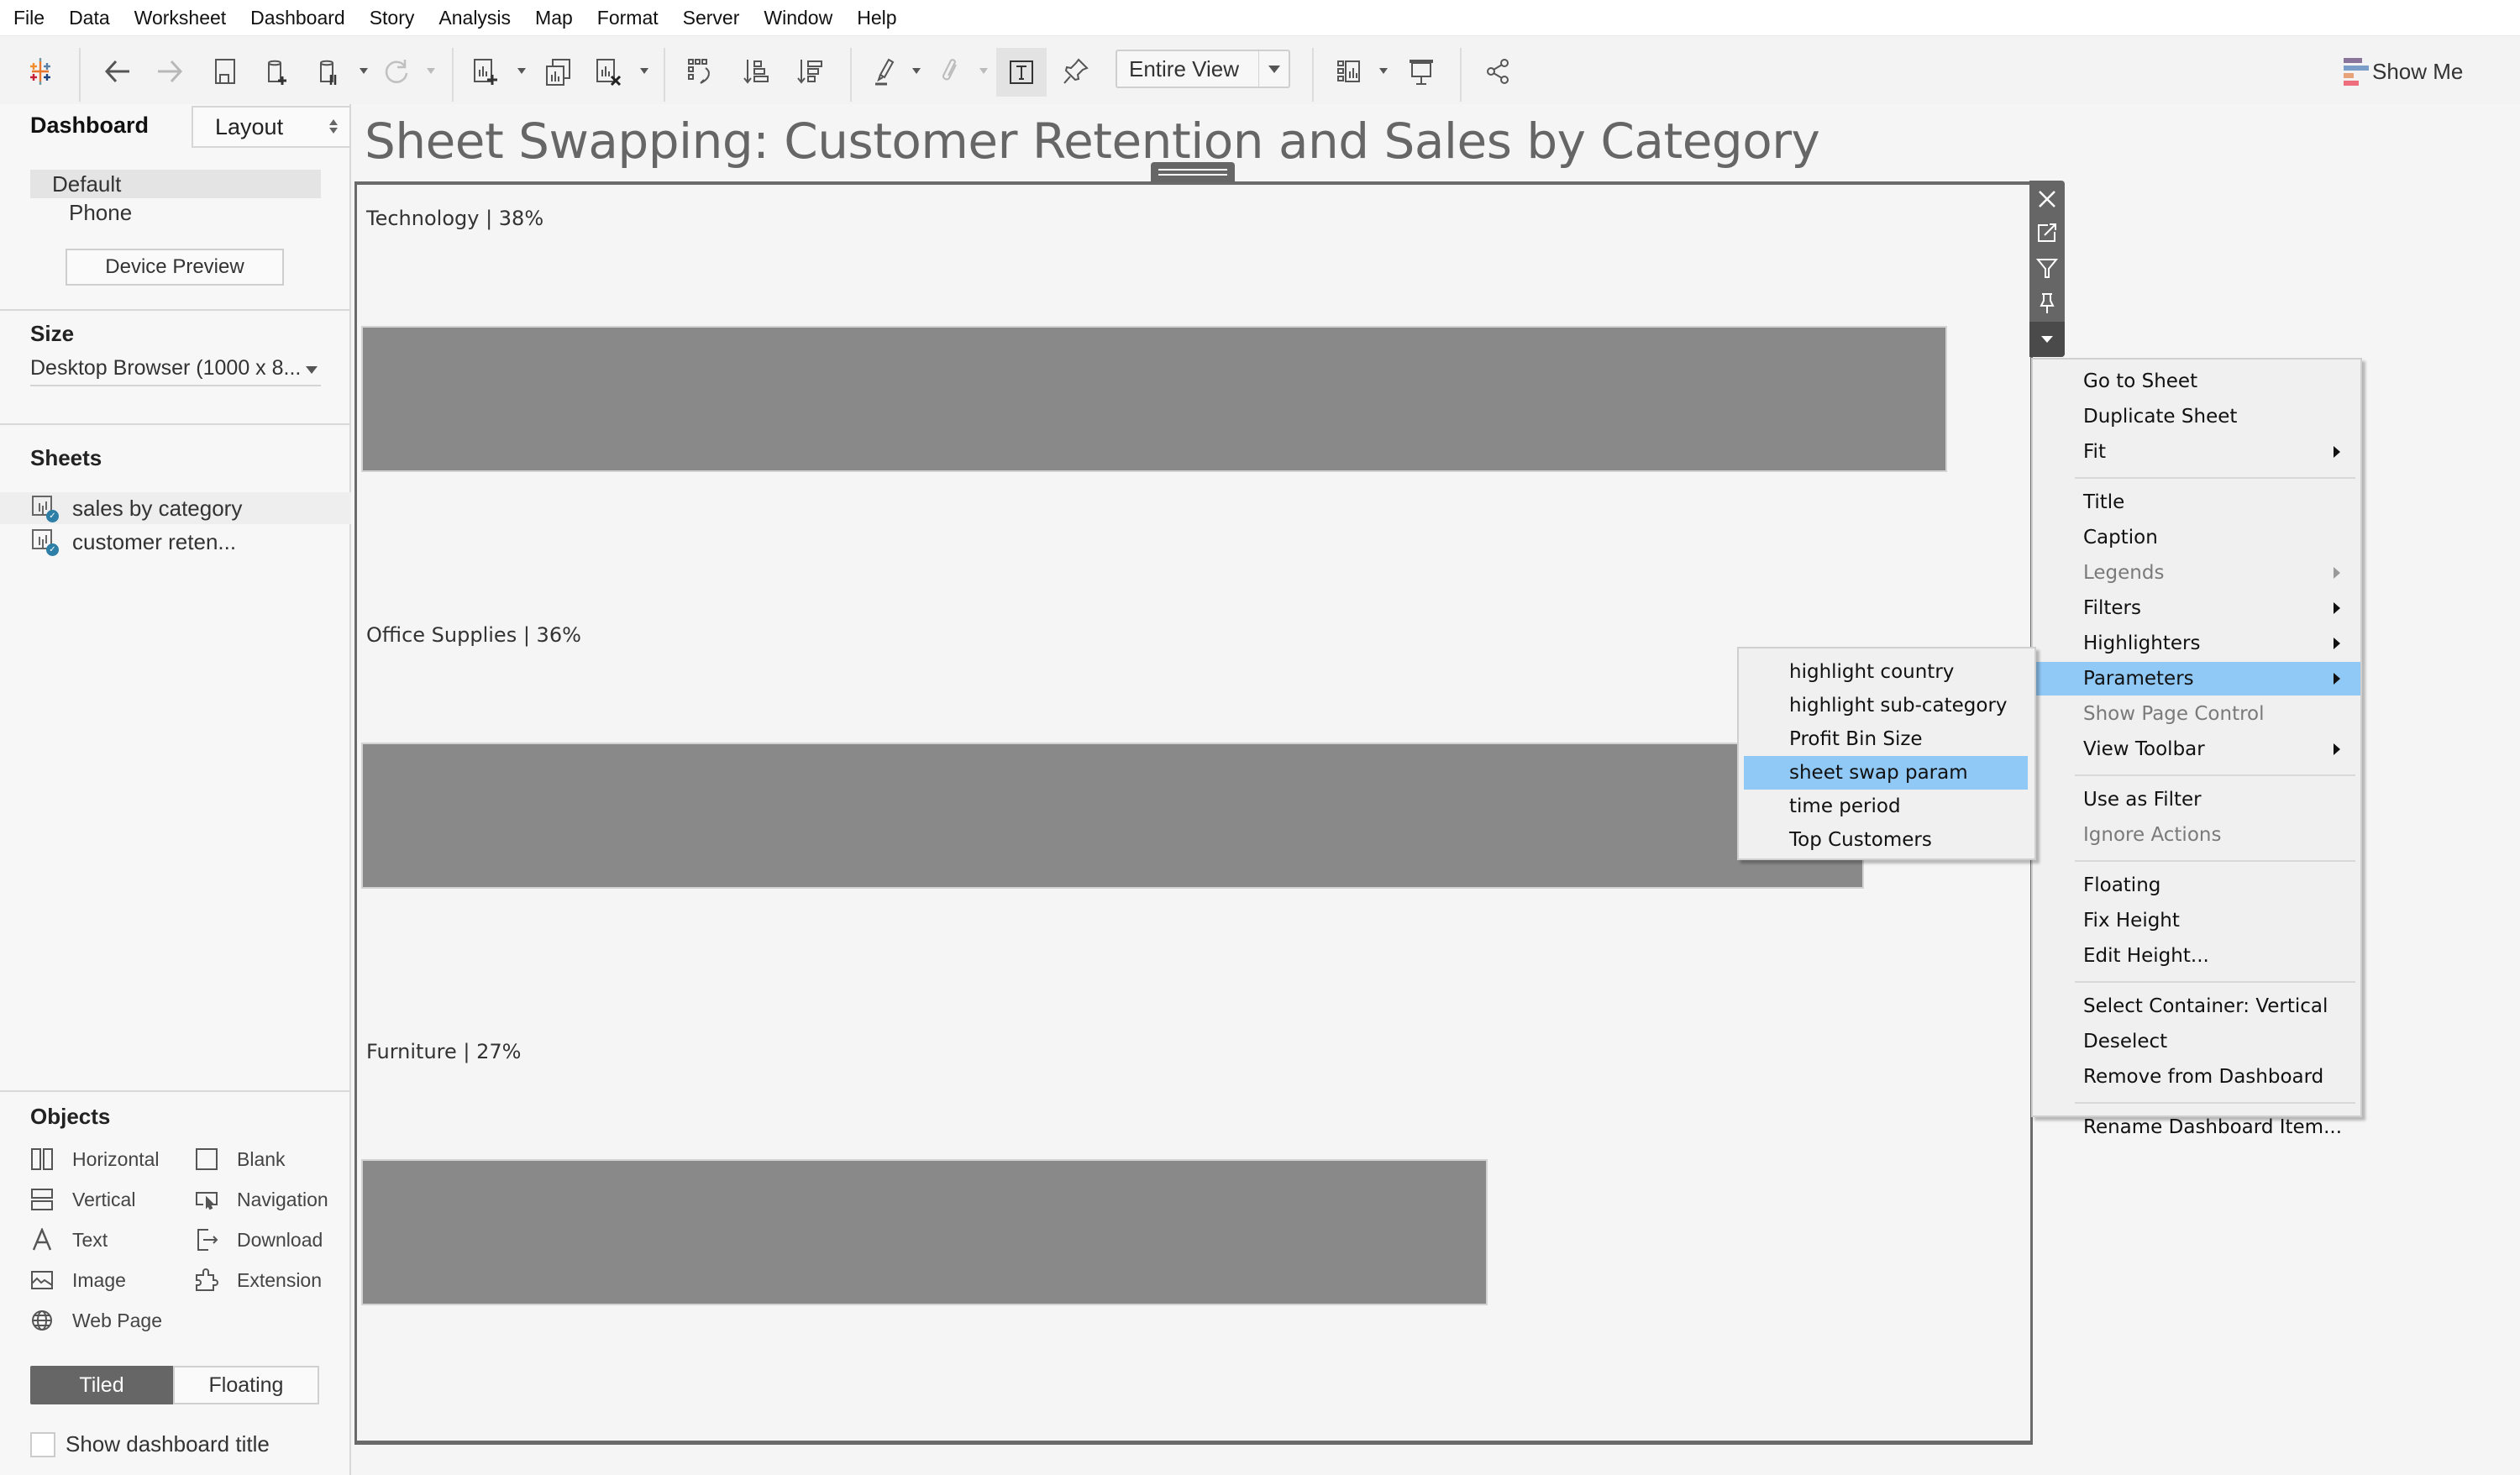 Image resolution: width=2520 pixels, height=1475 pixels. I want to click on menu-item-floating: Floating, so click(2196, 886).